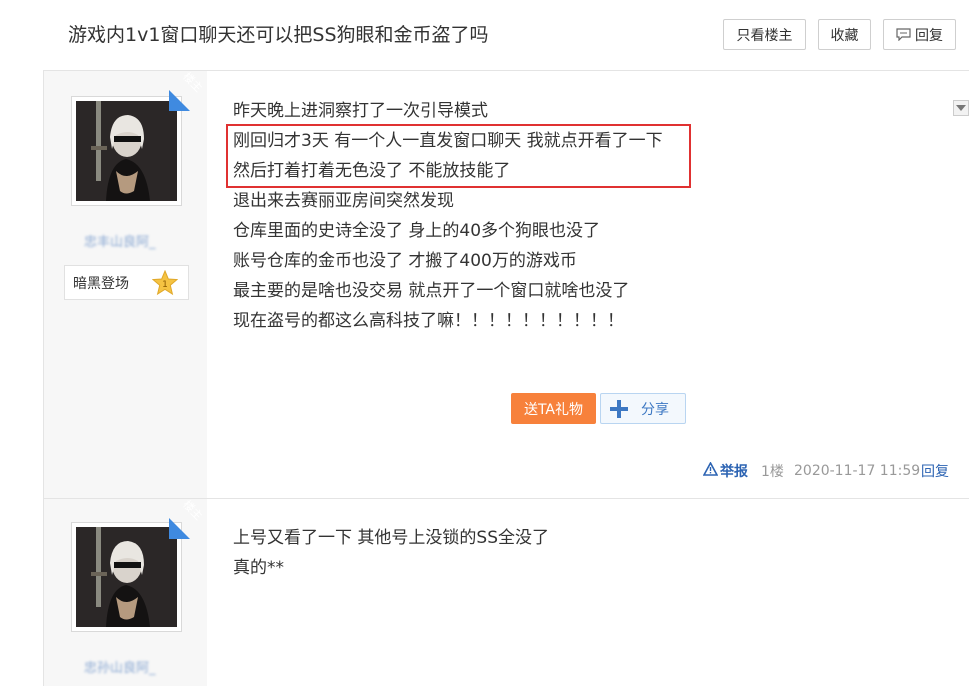 This screenshot has width=969, height=686. I want to click on share-button: 分享, so click(643, 408).